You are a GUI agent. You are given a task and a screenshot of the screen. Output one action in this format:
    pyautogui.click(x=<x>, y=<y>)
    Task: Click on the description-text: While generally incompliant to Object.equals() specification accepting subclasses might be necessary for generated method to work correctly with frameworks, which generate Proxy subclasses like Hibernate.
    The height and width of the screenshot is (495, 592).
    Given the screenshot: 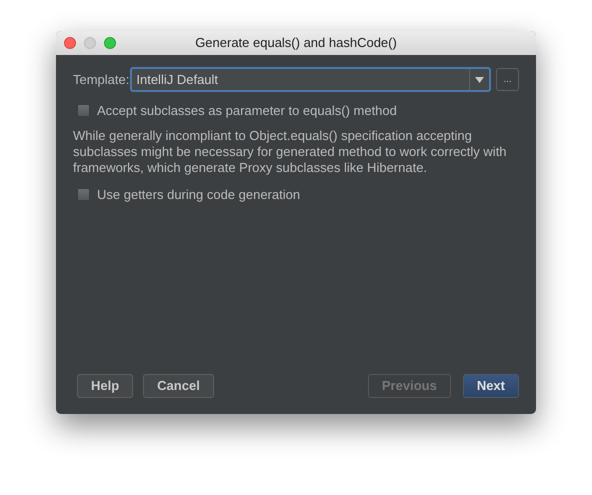 What is the action you would take?
    pyautogui.click(x=290, y=152)
    